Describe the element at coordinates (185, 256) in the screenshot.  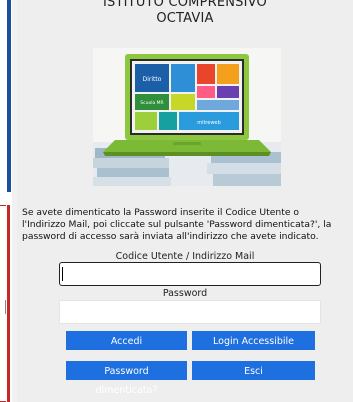
I see `user-code-label: Codice Utente / Indirizzo Mail` at that location.